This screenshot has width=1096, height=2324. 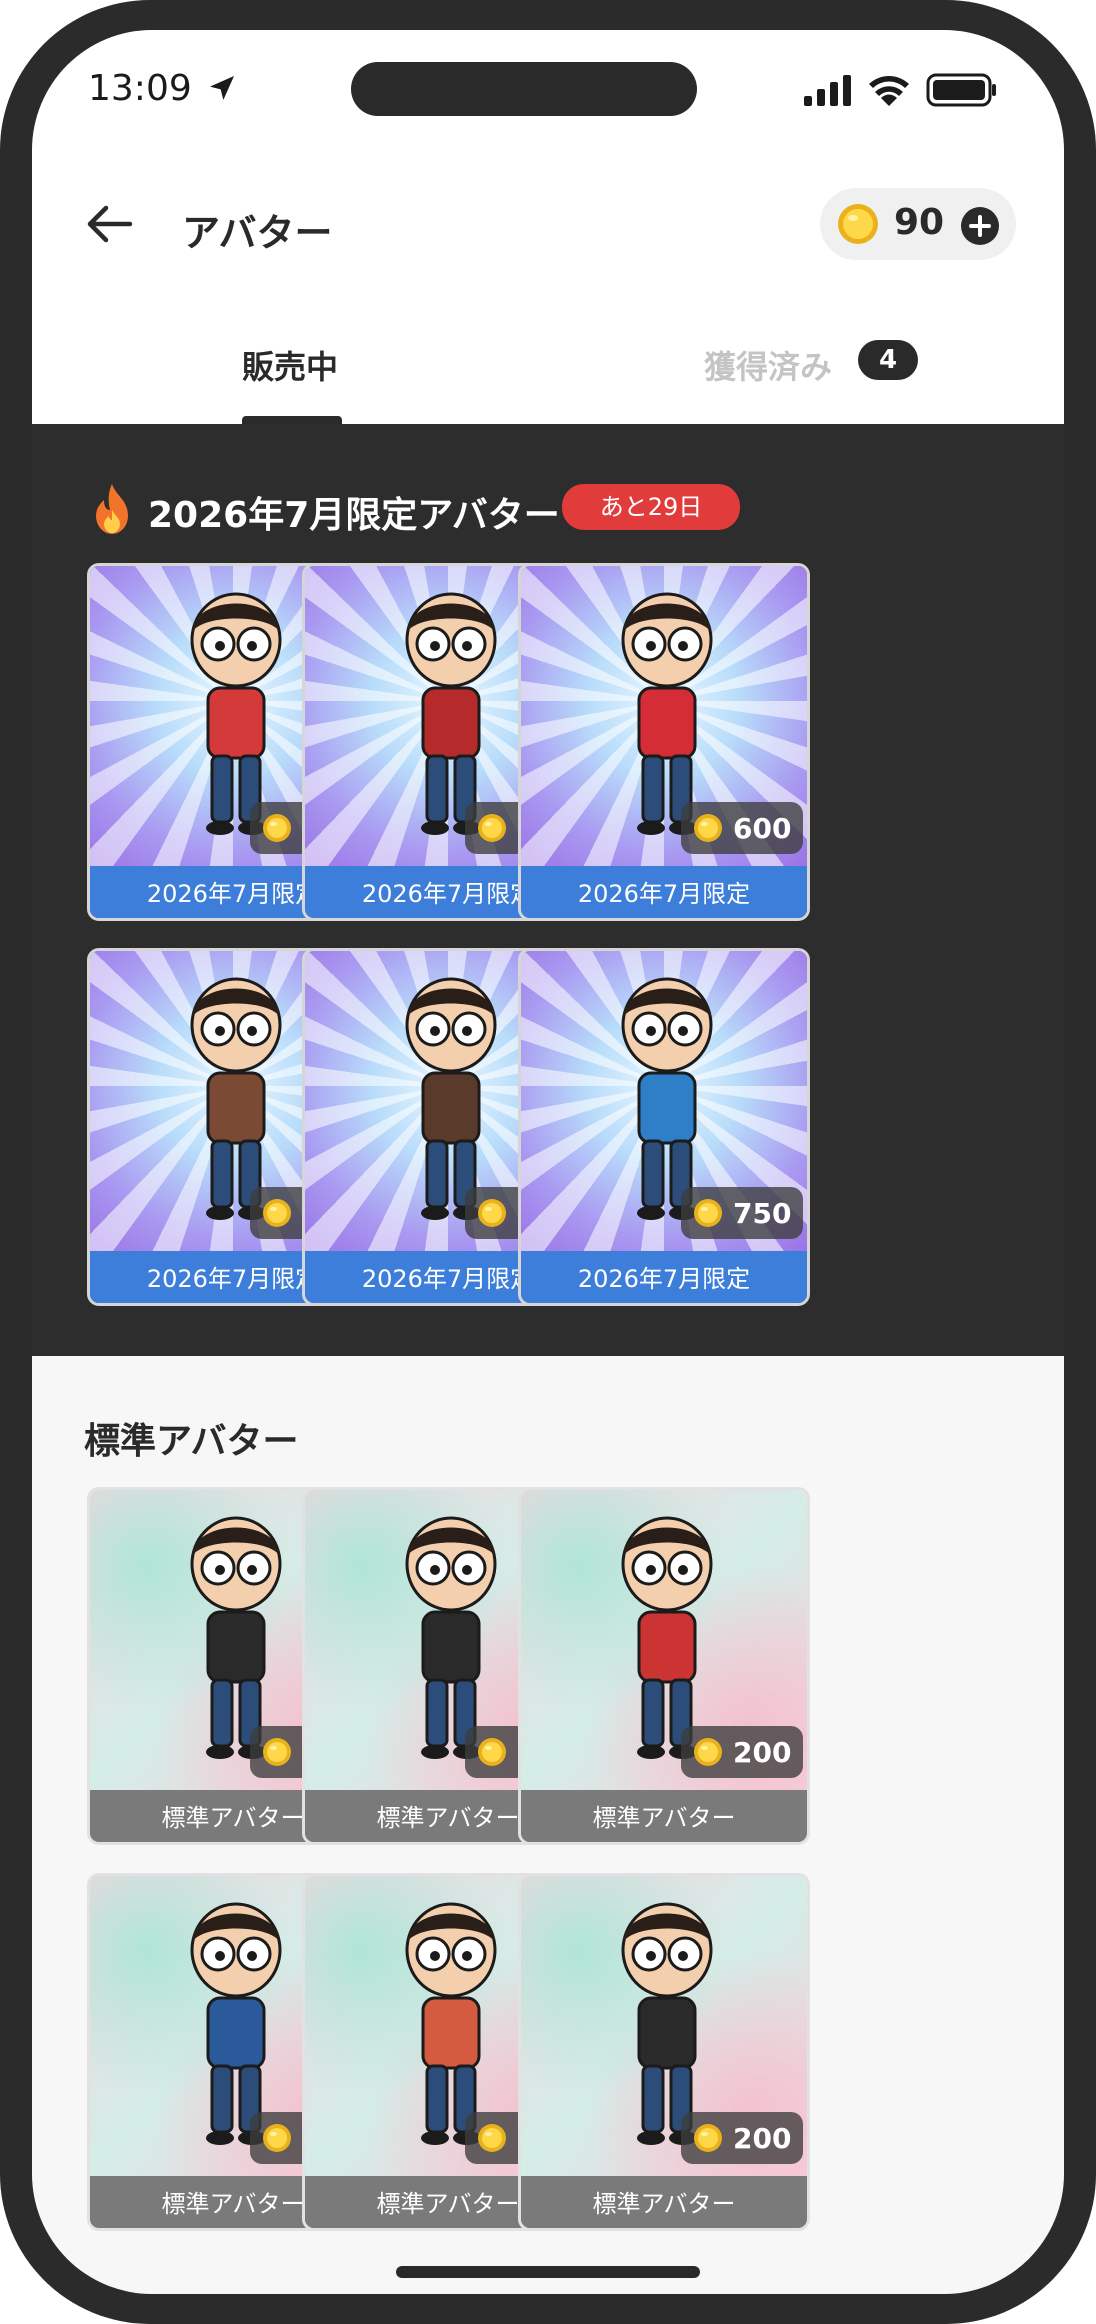 What do you see at coordinates (524, 89) in the screenshot?
I see `dynamic-island` at bounding box center [524, 89].